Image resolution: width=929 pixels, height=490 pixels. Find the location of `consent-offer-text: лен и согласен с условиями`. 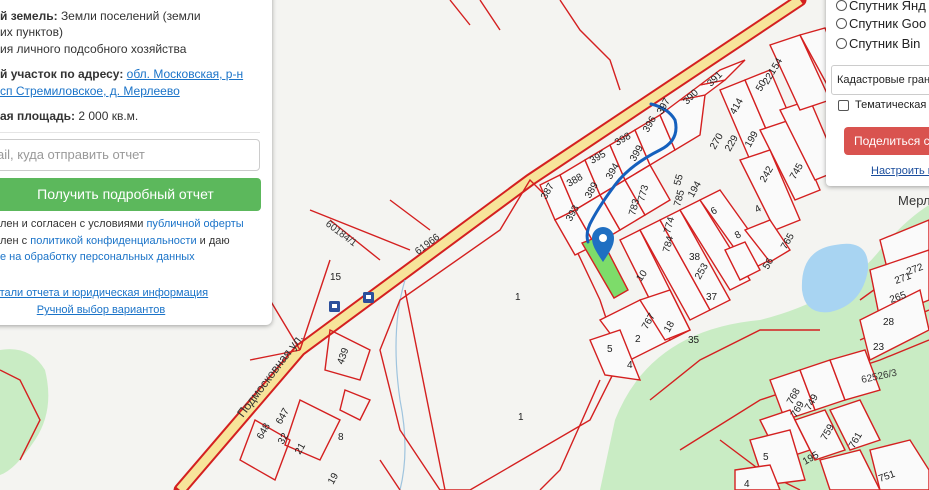

consent-offer-text: лен и согласен с условиями is located at coordinates (73, 224).